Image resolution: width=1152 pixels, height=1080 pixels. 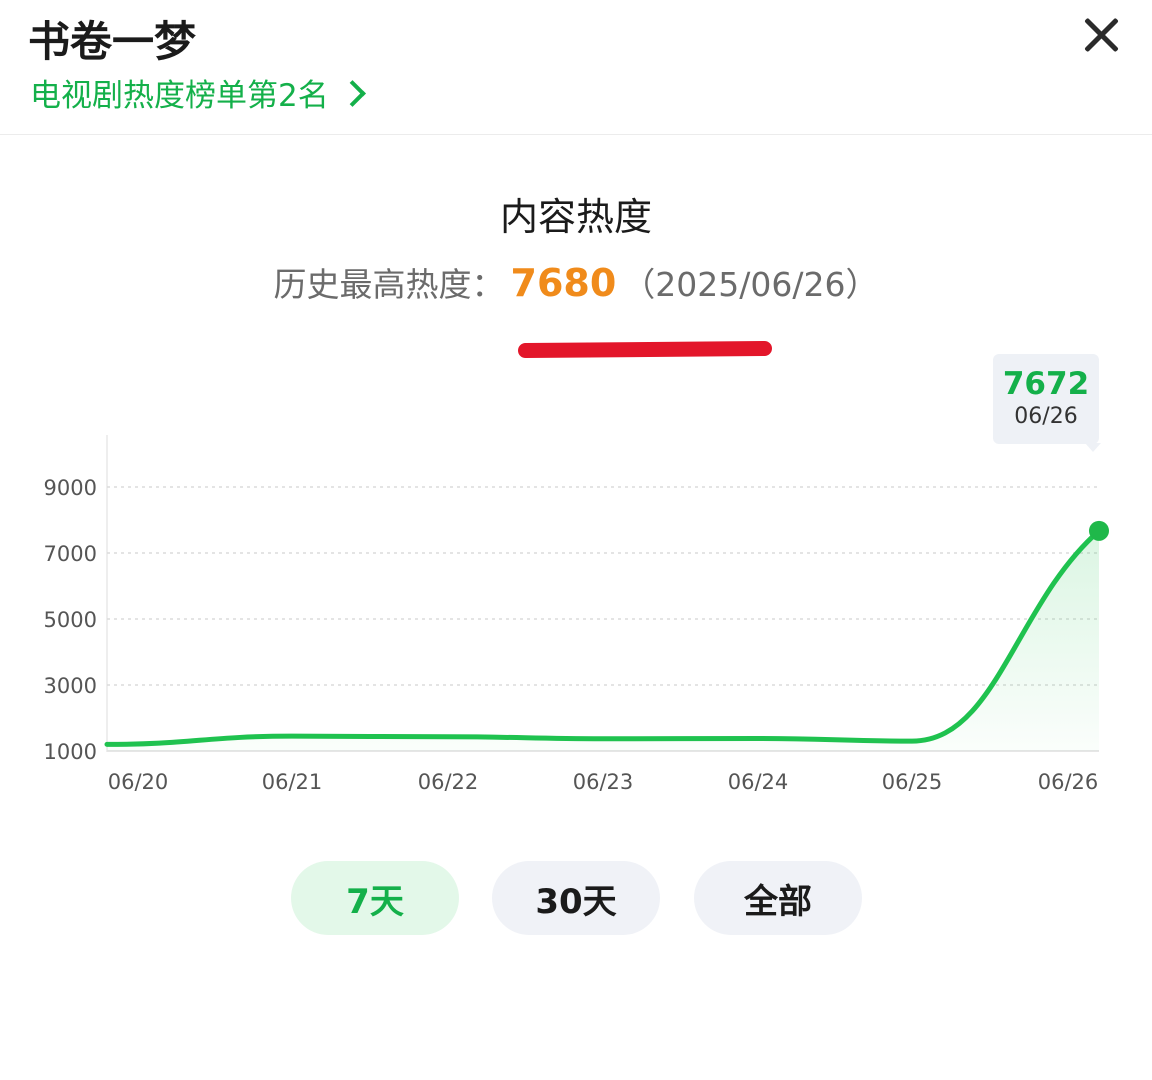 I want to click on series-points, so click(x=1099, y=530).